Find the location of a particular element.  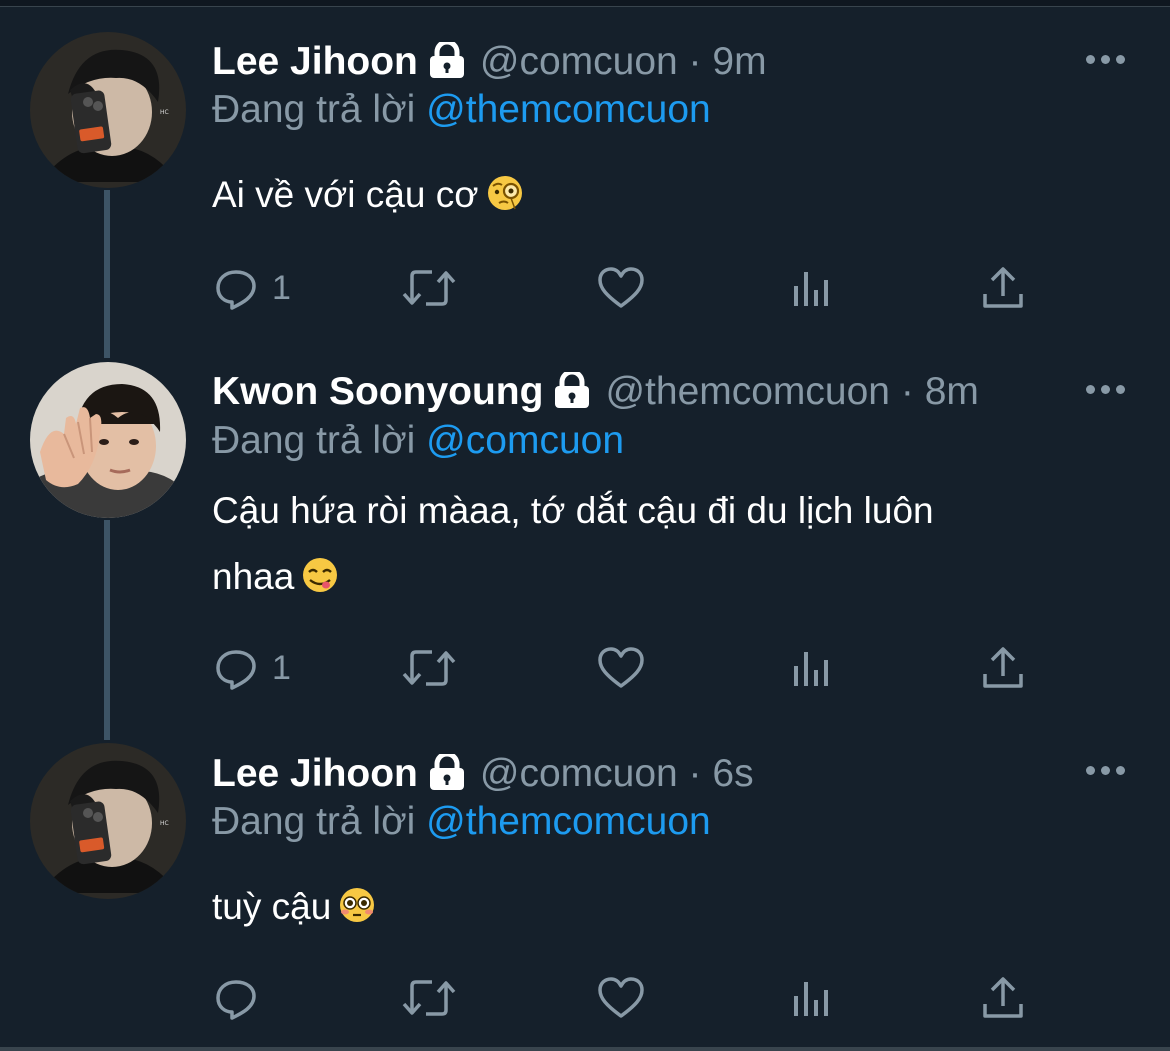

mention-link: @comcuon is located at coordinates (525, 440).